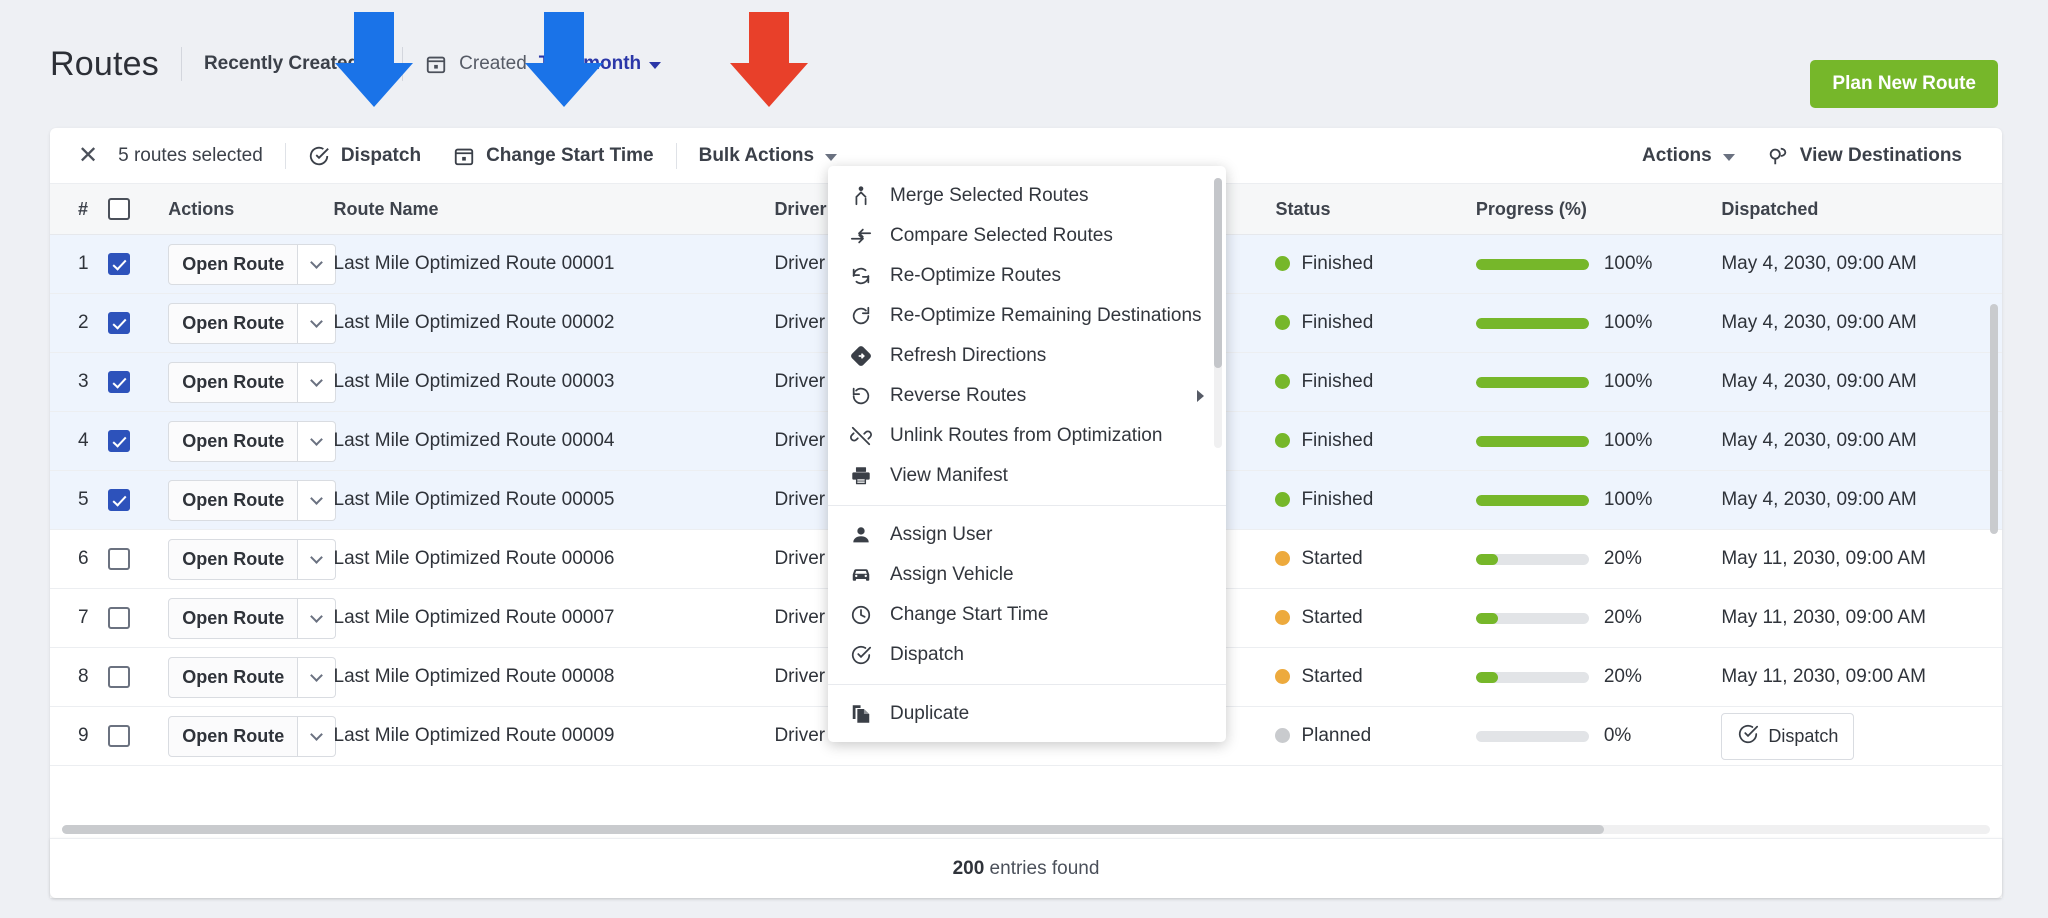 This screenshot has height=918, width=2048. Describe the element at coordinates (1788, 736) in the screenshot. I see `row-dispatch-button: Dispatch` at that location.